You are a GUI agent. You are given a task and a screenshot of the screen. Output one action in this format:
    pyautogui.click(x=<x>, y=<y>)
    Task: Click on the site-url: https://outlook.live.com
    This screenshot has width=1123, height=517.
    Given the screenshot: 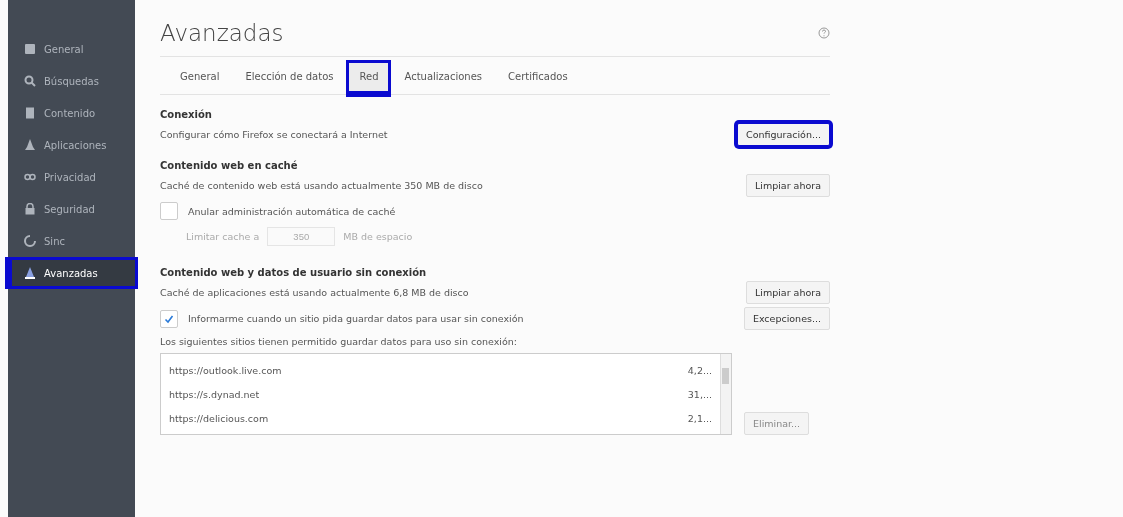 What is the action you would take?
    pyautogui.click(x=225, y=370)
    